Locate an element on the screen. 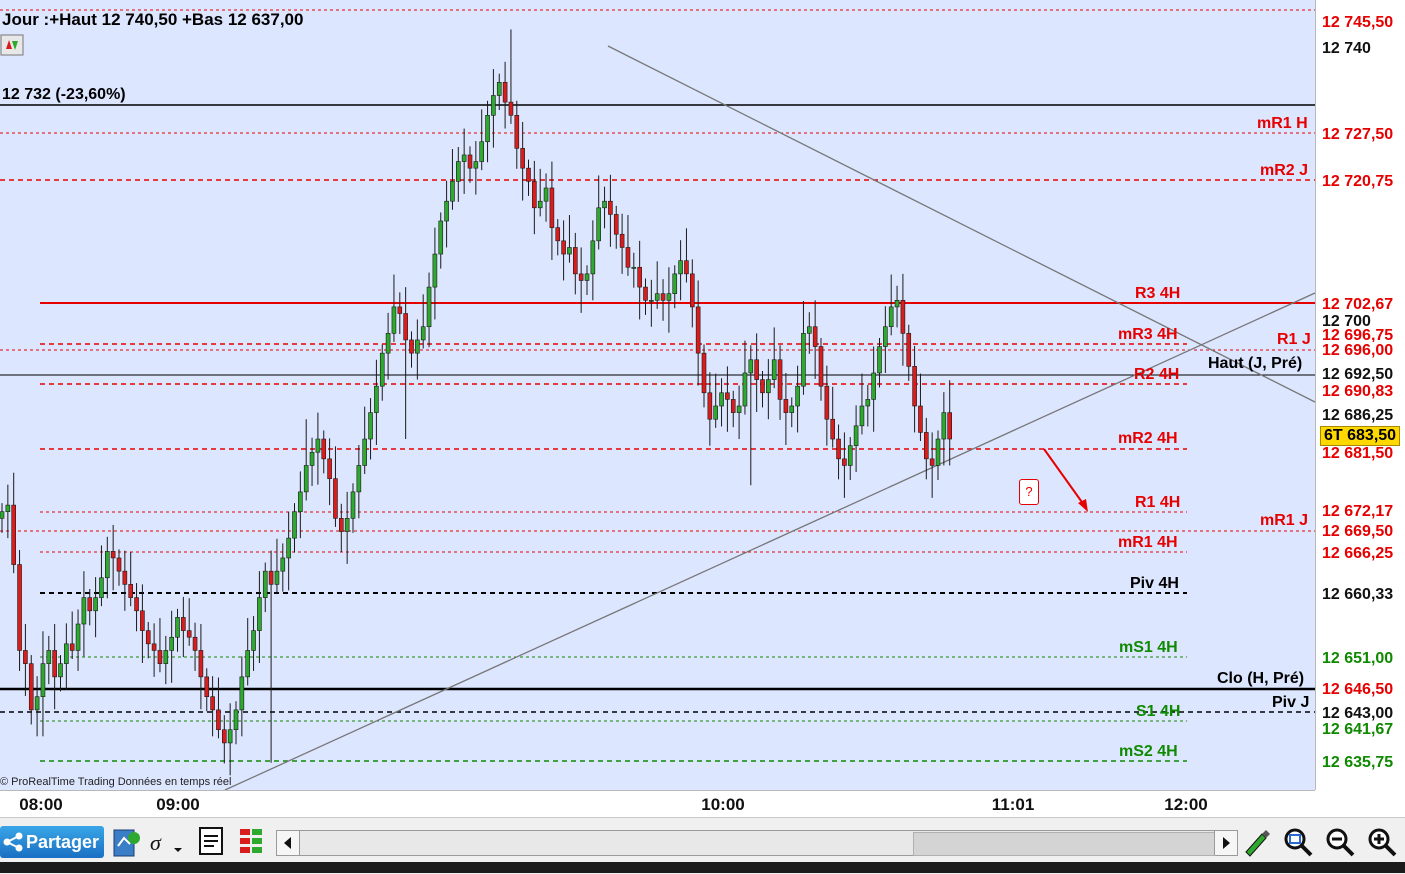  window-bottom-edge is located at coordinates (702, 867).